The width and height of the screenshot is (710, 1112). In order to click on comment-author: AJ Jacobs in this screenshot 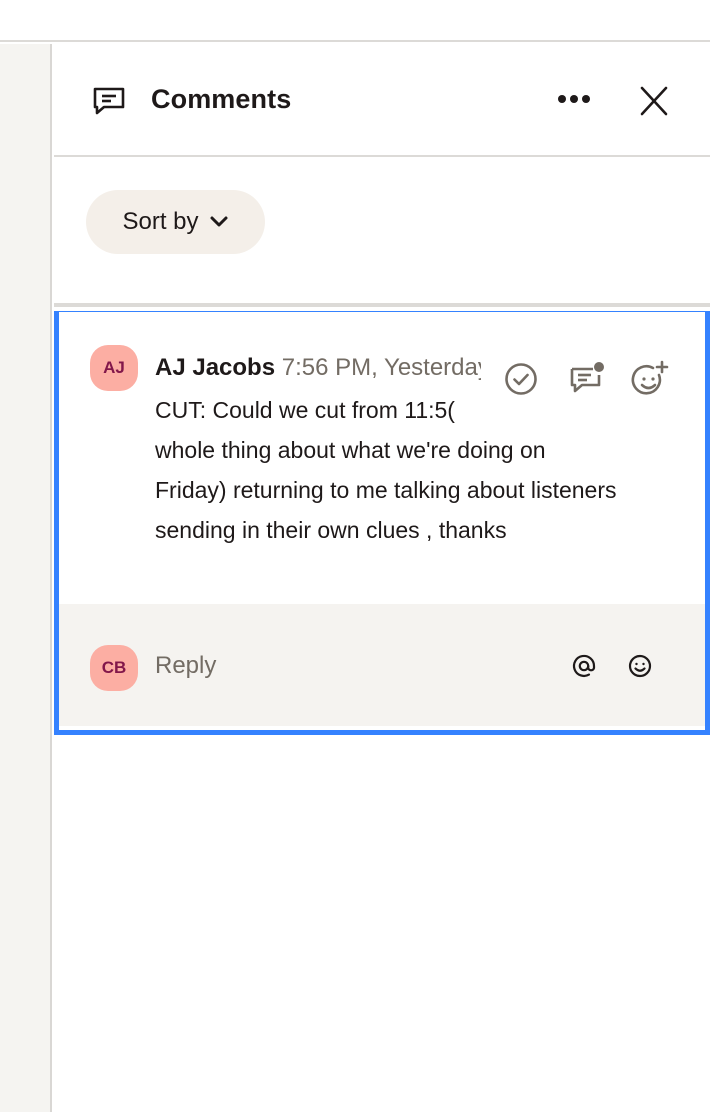, I will do `click(215, 367)`.